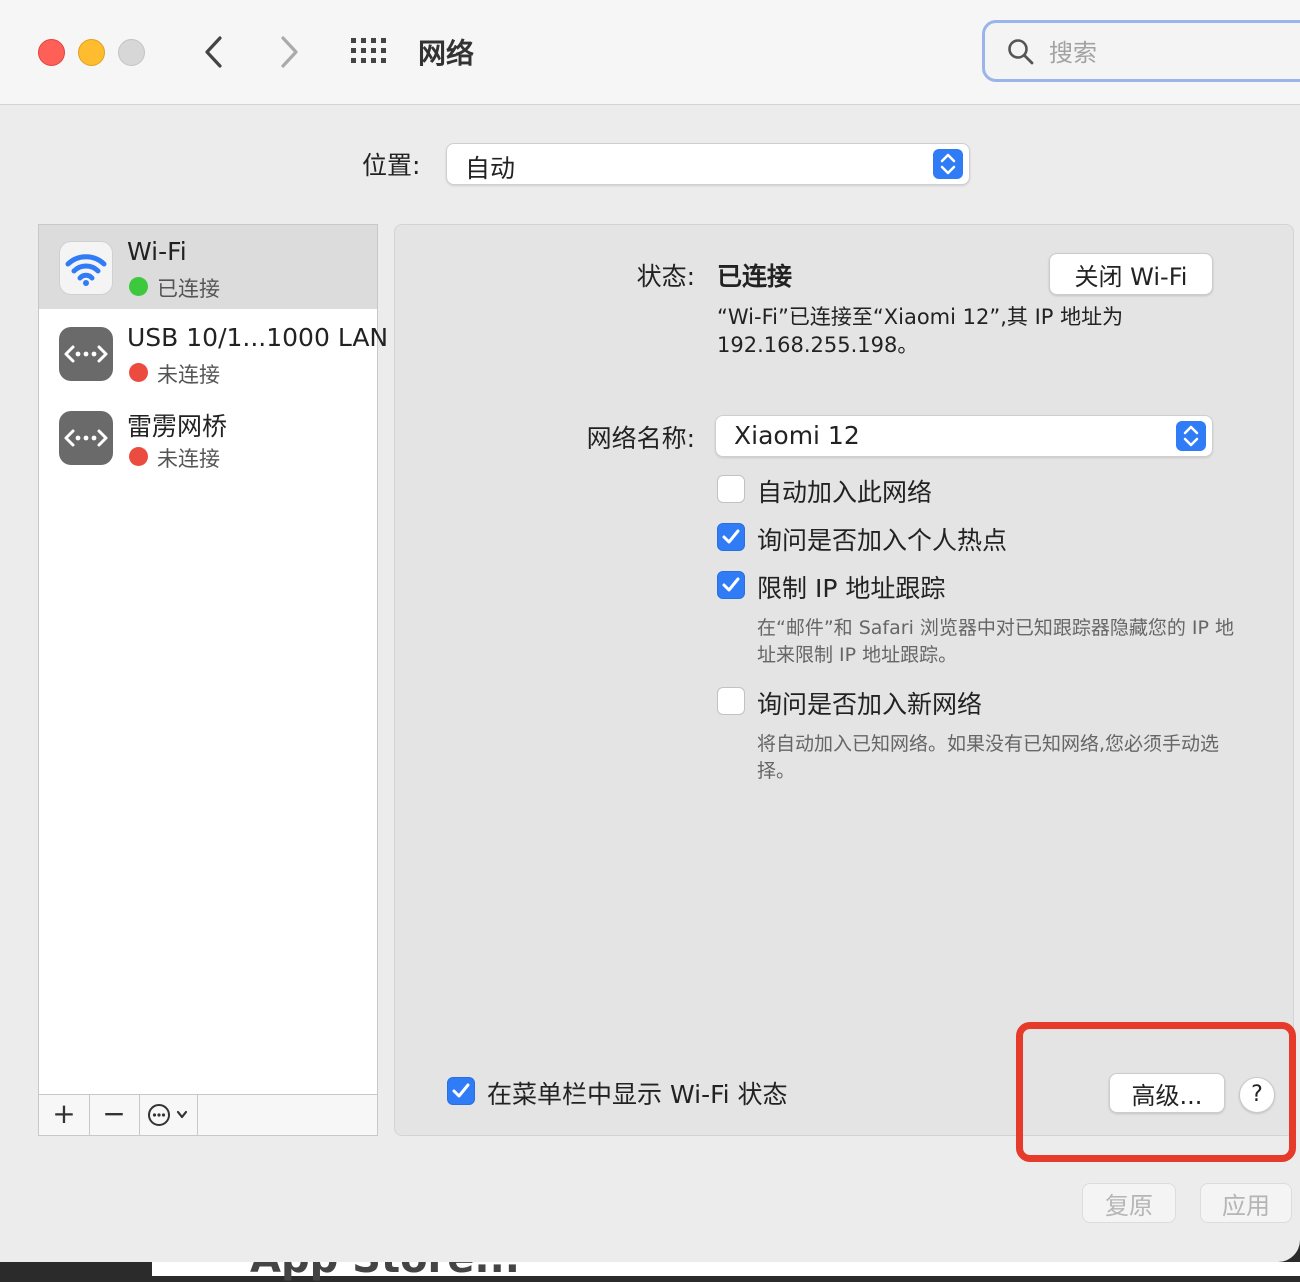  I want to click on ask-hotspot-checkbox, so click(731, 537).